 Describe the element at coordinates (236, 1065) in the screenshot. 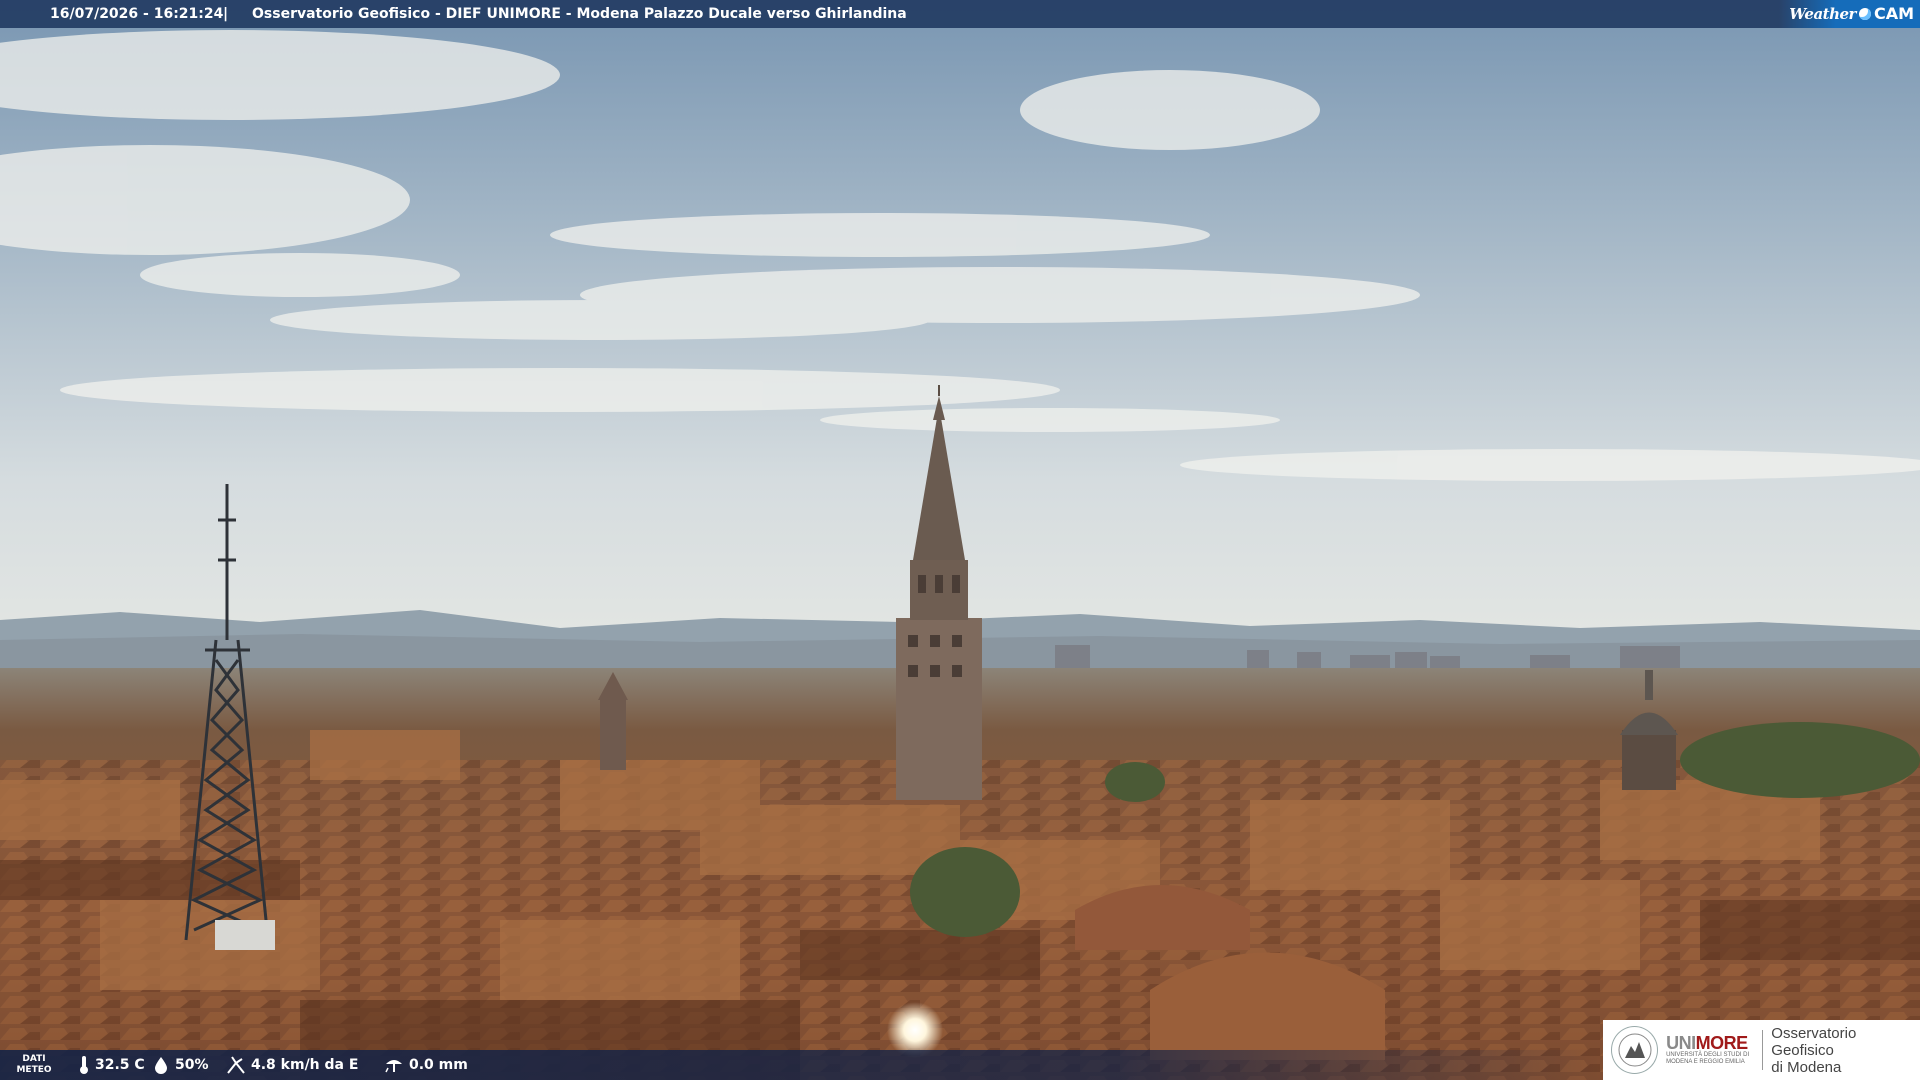

I see `wind-icon` at that location.